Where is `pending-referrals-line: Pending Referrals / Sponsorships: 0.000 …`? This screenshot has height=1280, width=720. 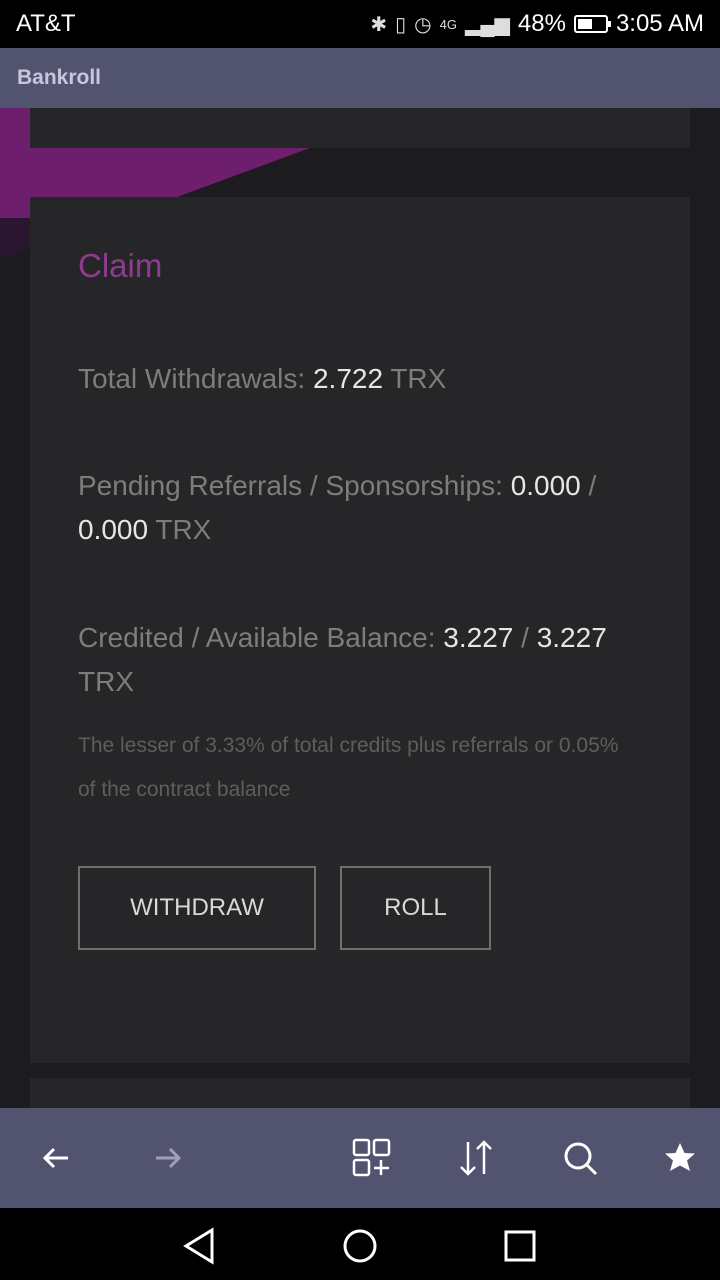 pending-referrals-line: Pending Referrals / Sponsorships: 0.000 … is located at coordinates (363, 508).